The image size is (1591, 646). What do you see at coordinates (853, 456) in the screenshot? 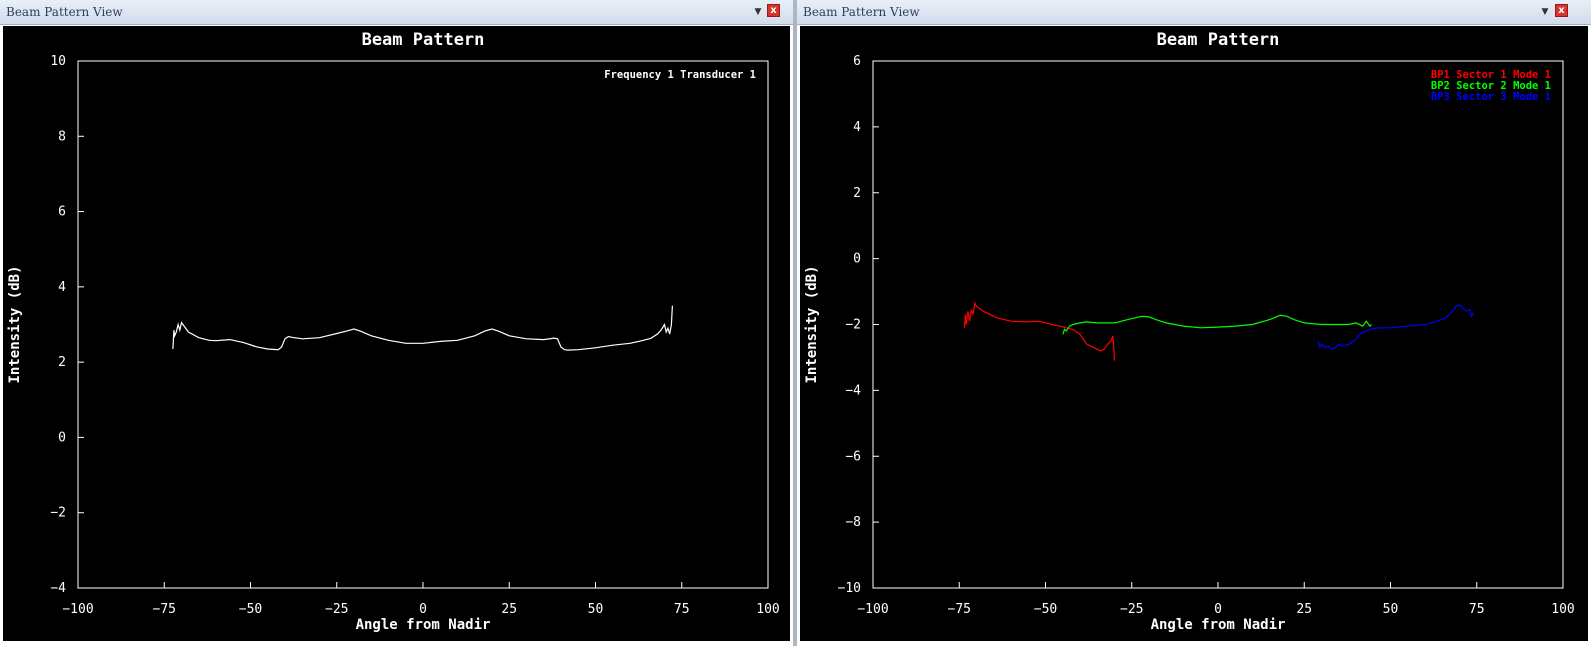
I see `y-tick-label: −6` at bounding box center [853, 456].